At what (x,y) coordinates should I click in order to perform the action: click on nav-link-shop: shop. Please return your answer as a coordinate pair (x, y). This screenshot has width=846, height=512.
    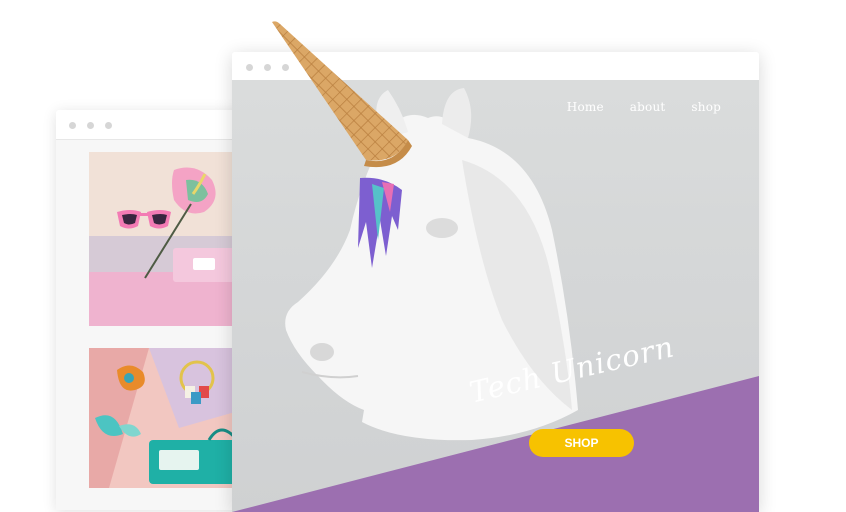
    Looking at the image, I should click on (706, 107).